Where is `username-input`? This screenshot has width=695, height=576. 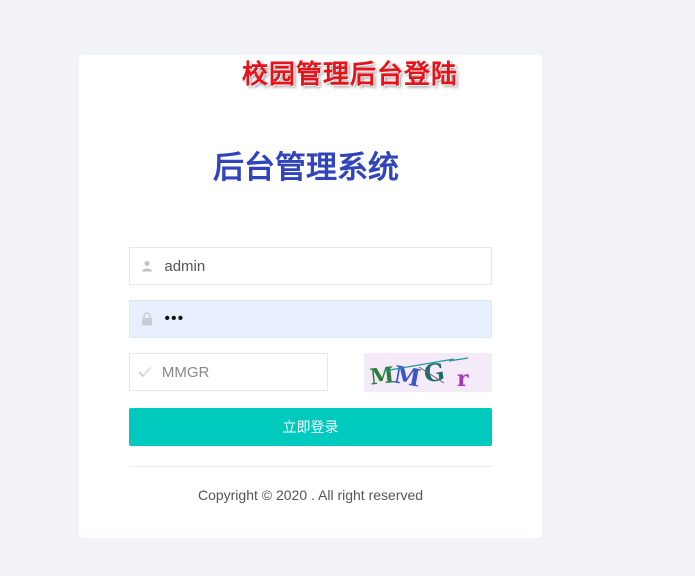
username-input is located at coordinates (327, 266).